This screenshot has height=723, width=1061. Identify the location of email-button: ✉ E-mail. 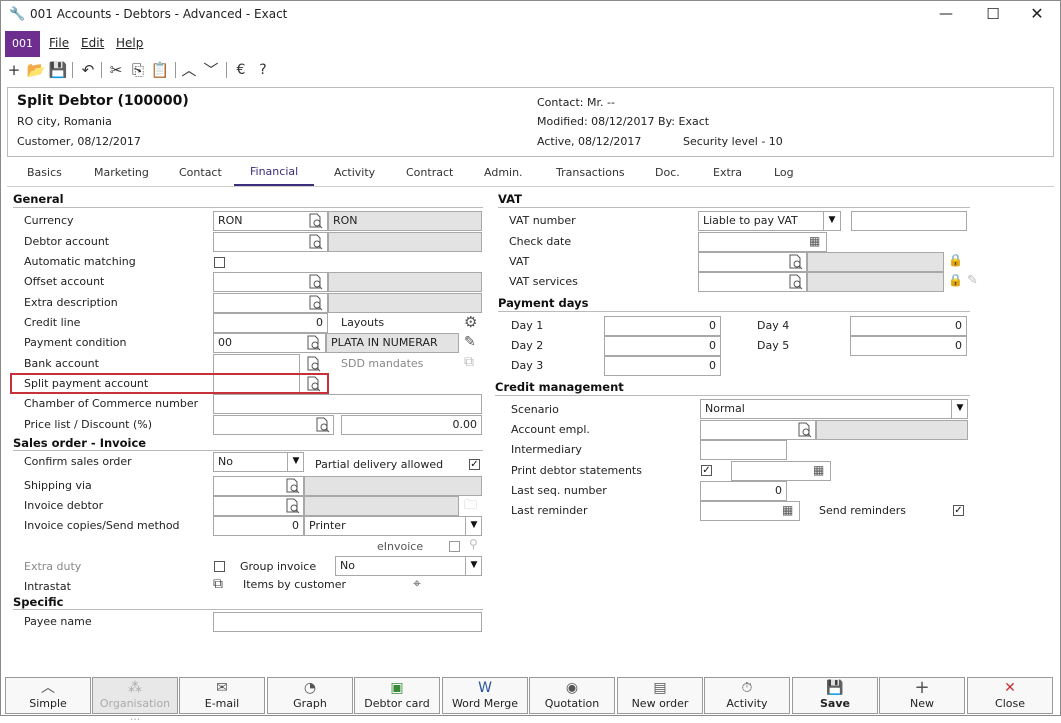
(222, 695).